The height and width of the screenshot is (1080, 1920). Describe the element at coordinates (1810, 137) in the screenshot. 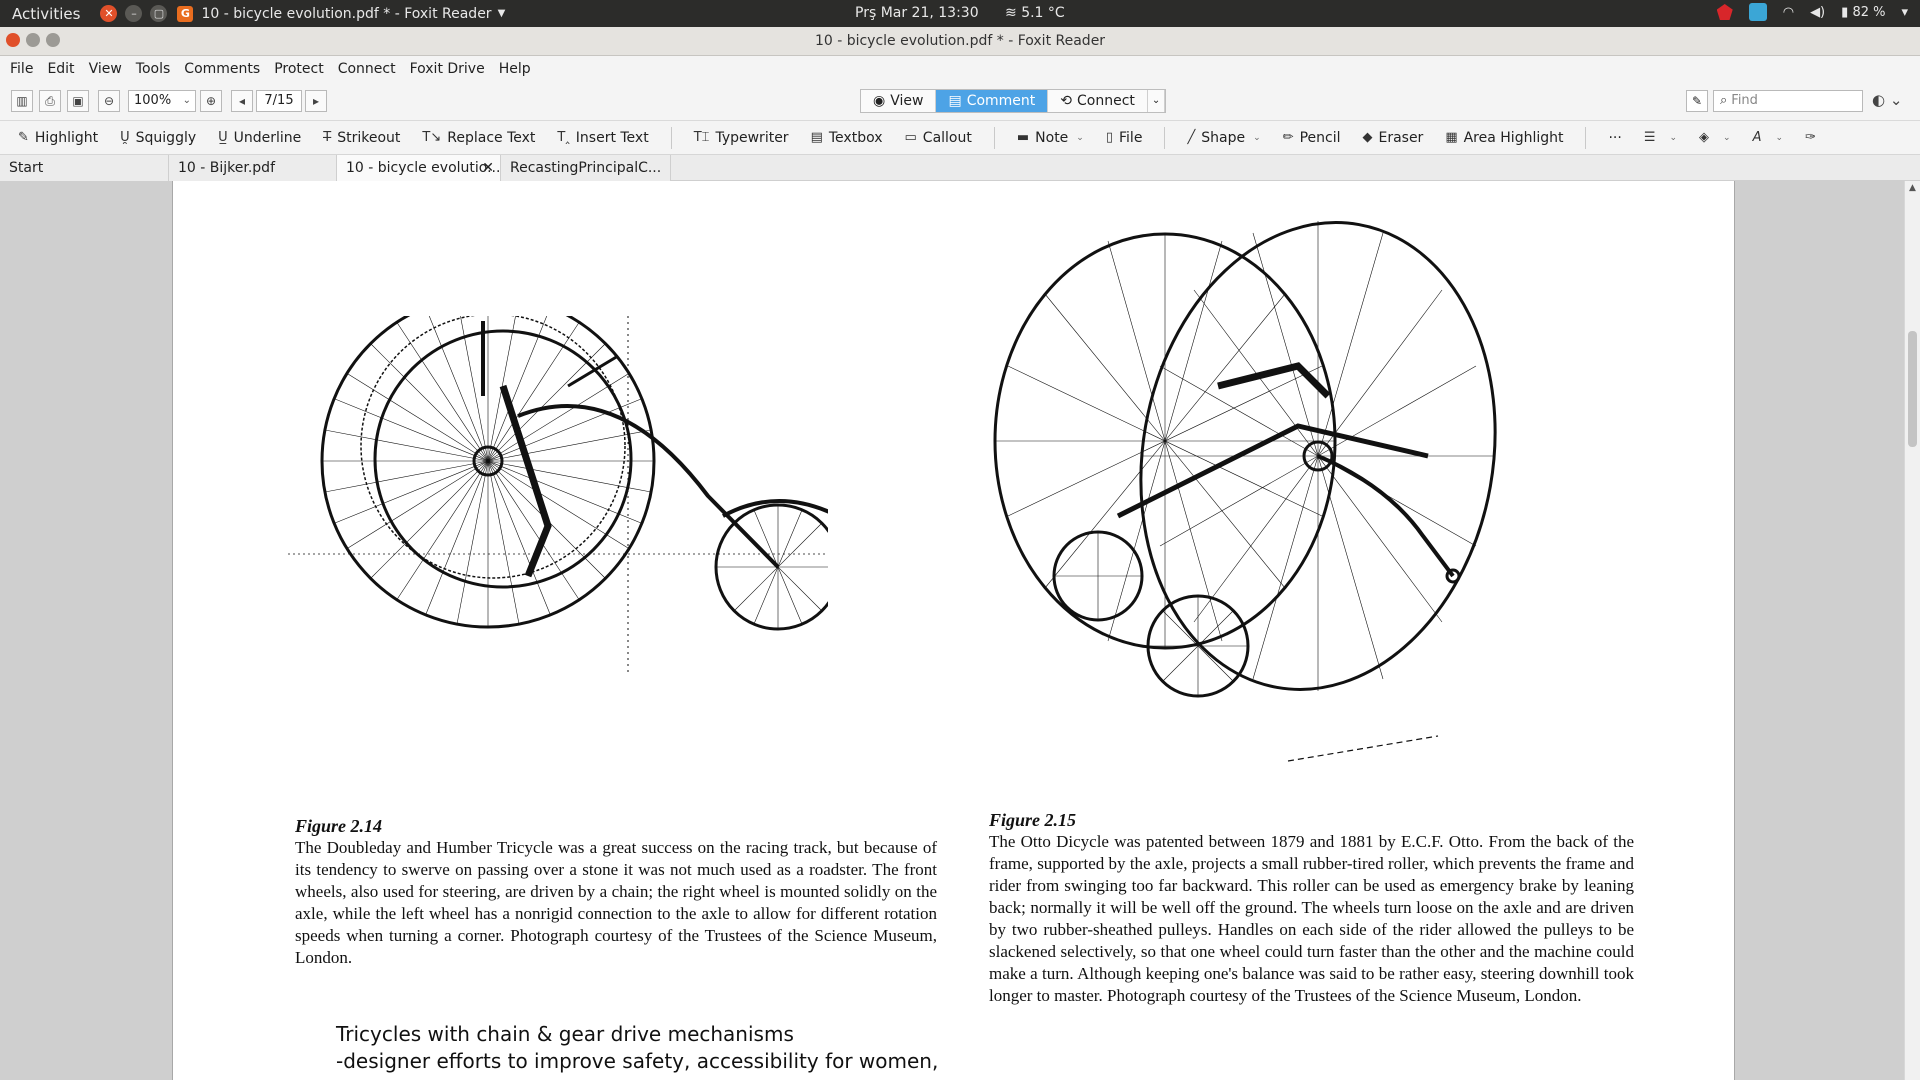

I see `pin-icon: ✑` at that location.